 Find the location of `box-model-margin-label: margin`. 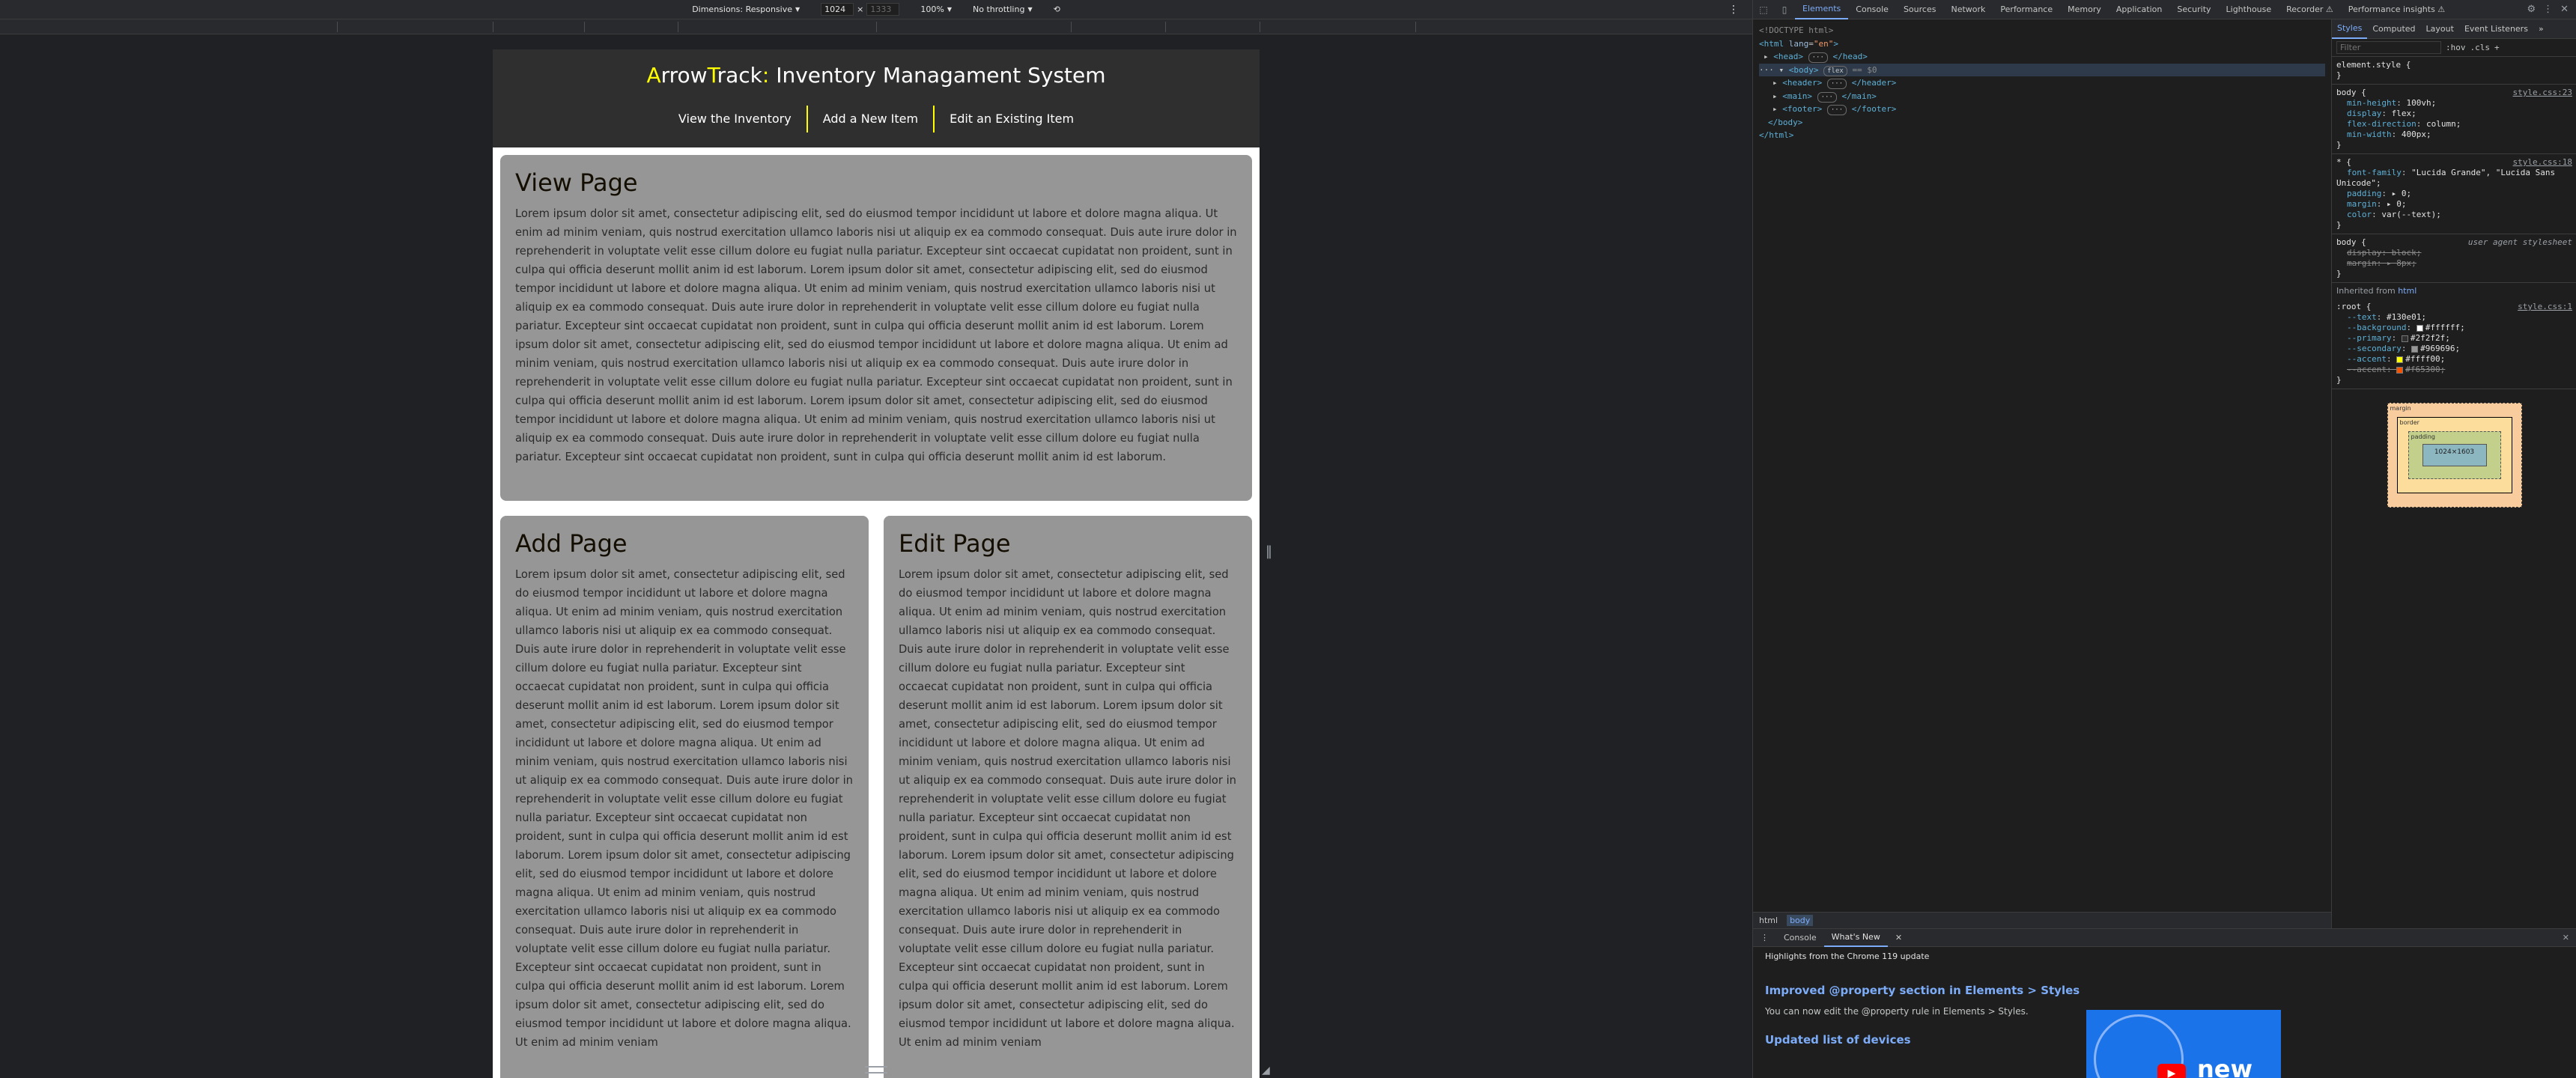

box-model-margin-label: margin is located at coordinates (2400, 408).